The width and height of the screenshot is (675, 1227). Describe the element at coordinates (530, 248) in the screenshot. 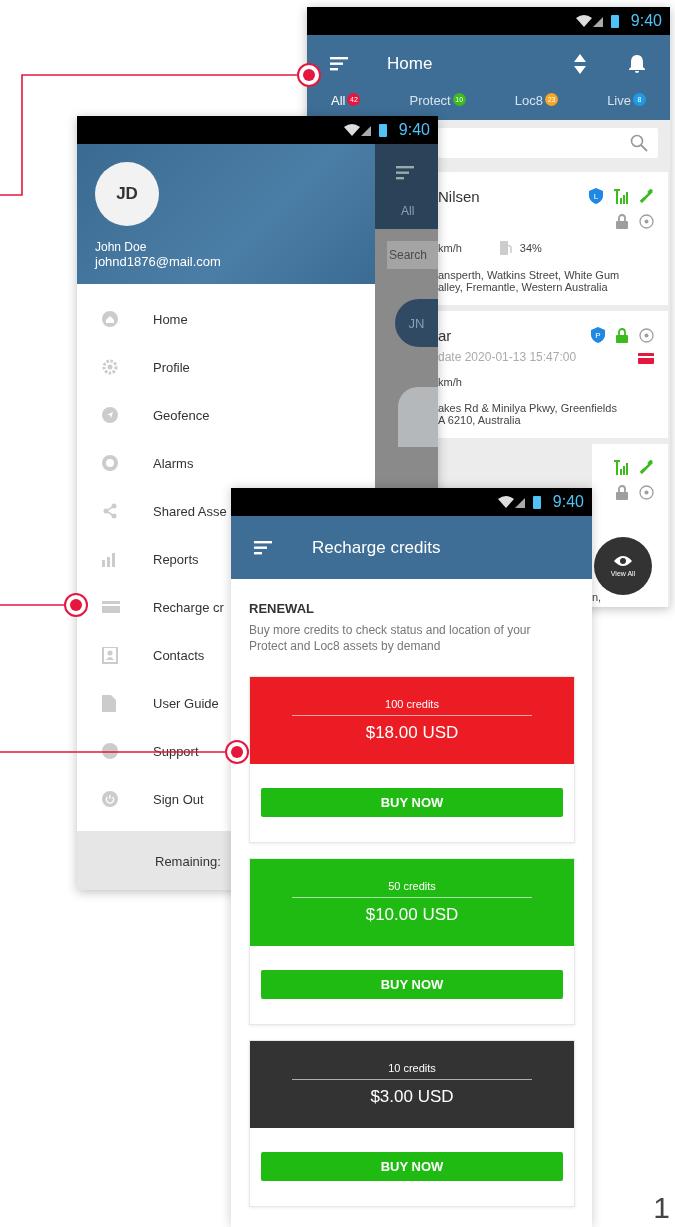

I see `fuel-level-text: 34%` at that location.